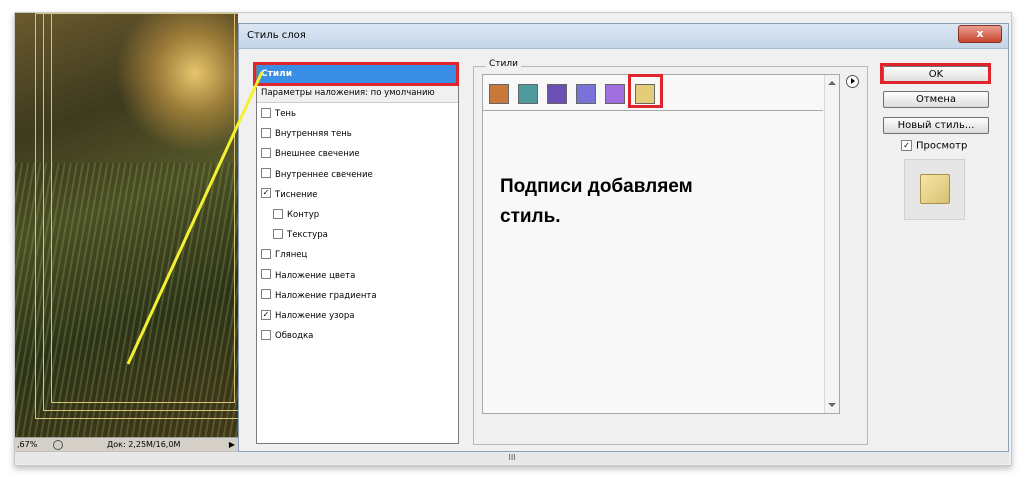 The image size is (1024, 488). Describe the element at coordinates (326, 295) in the screenshot. I see `effect-label: Наложение градиента` at that location.